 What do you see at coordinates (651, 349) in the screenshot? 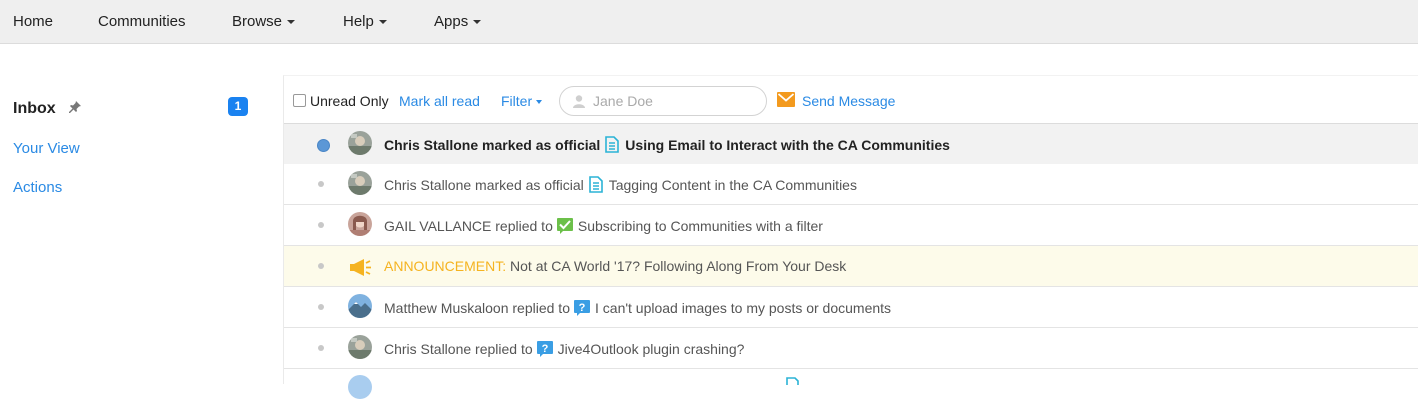
I see `row-target-link: Jive4Outlook plugin crashing?` at bounding box center [651, 349].